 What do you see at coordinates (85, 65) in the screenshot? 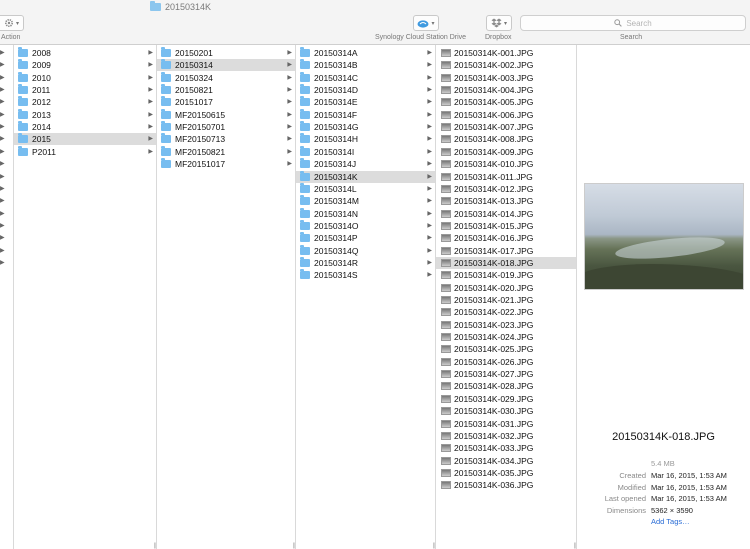
I see `folder-row: 2009 ▶` at bounding box center [85, 65].